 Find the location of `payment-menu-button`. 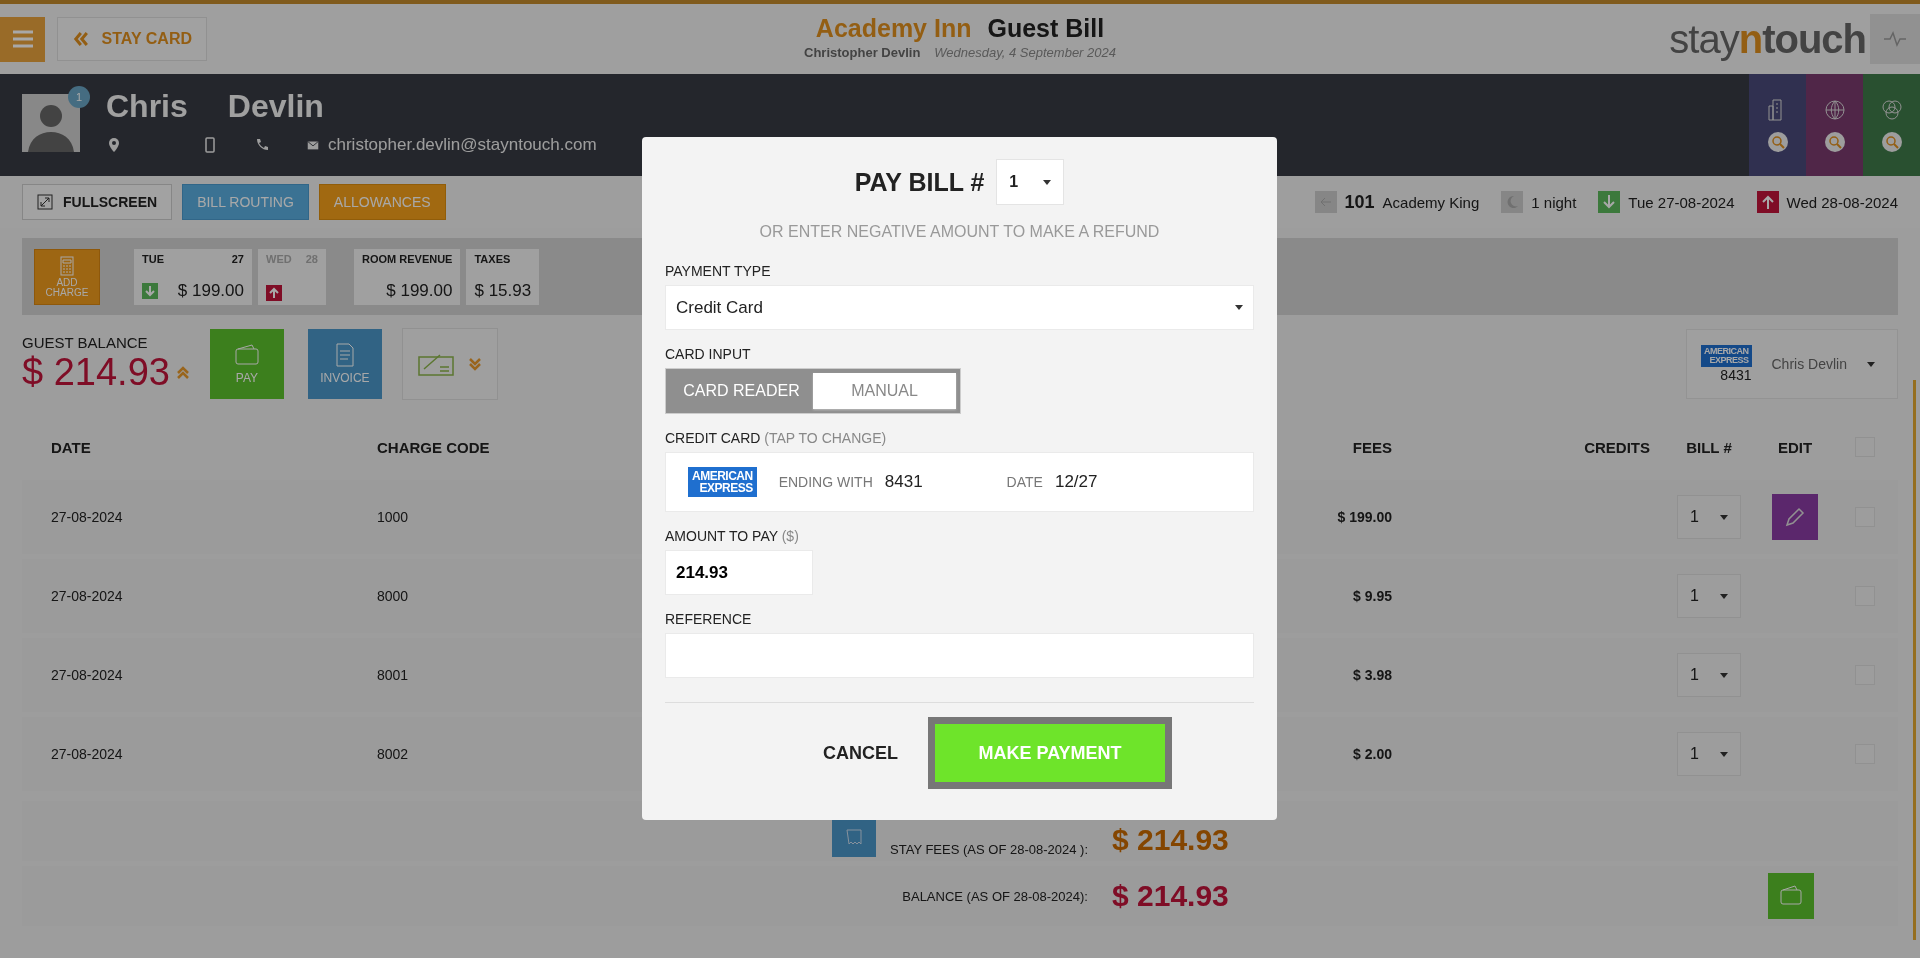

payment-menu-button is located at coordinates (449, 364).